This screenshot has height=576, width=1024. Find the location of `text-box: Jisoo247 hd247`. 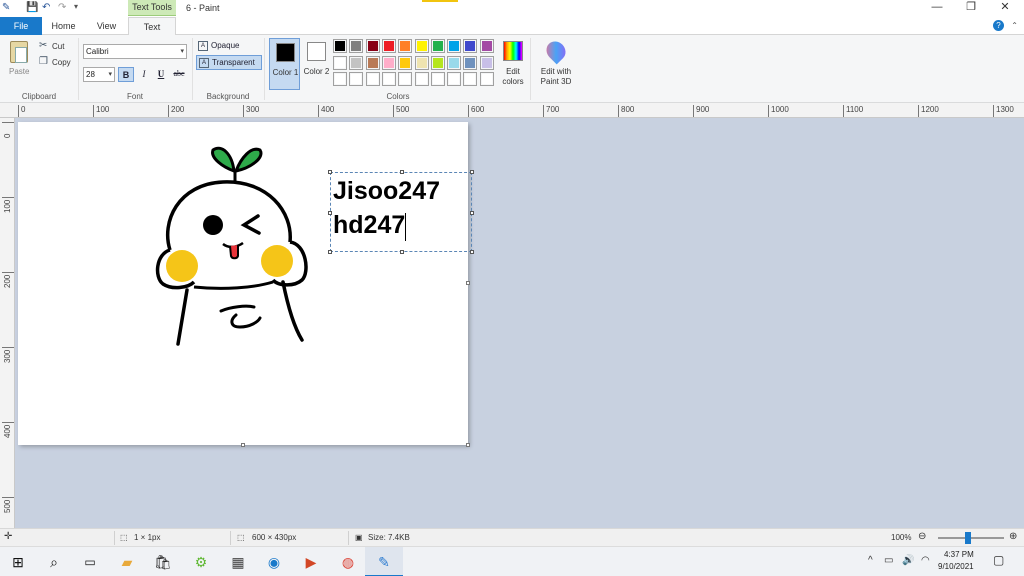

text-box: Jisoo247 hd247 is located at coordinates (401, 212).